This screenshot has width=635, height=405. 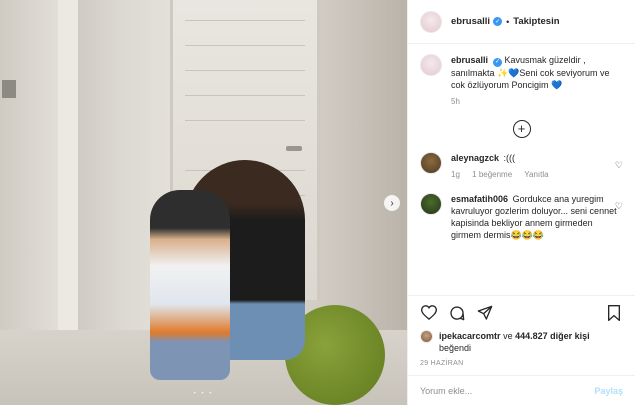 I want to click on bookmark-icon, so click(x=614, y=313).